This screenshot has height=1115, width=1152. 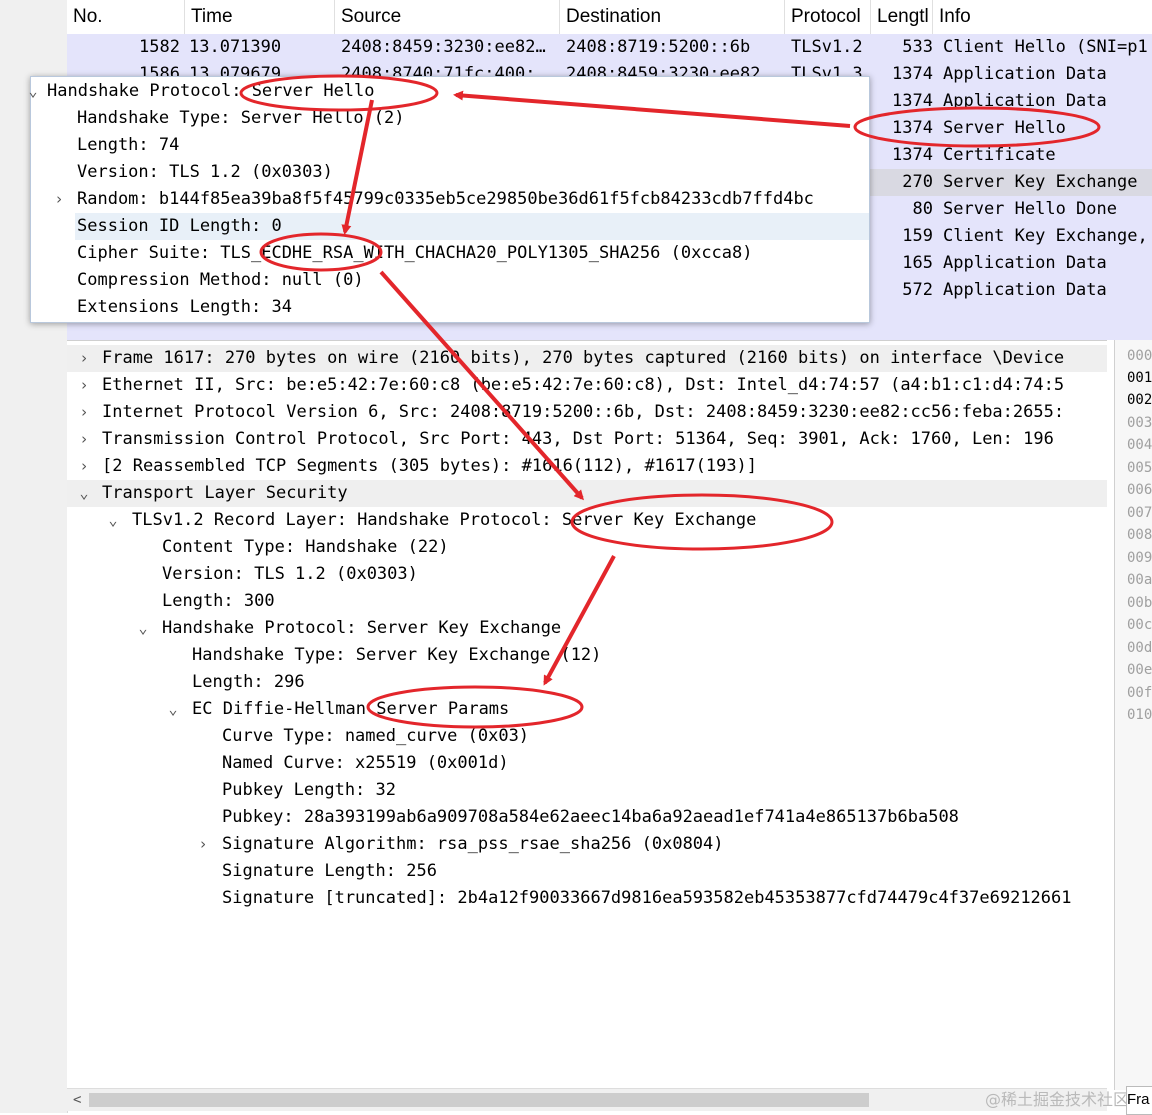 I want to click on byte-offset: 008, so click(x=1139, y=535).